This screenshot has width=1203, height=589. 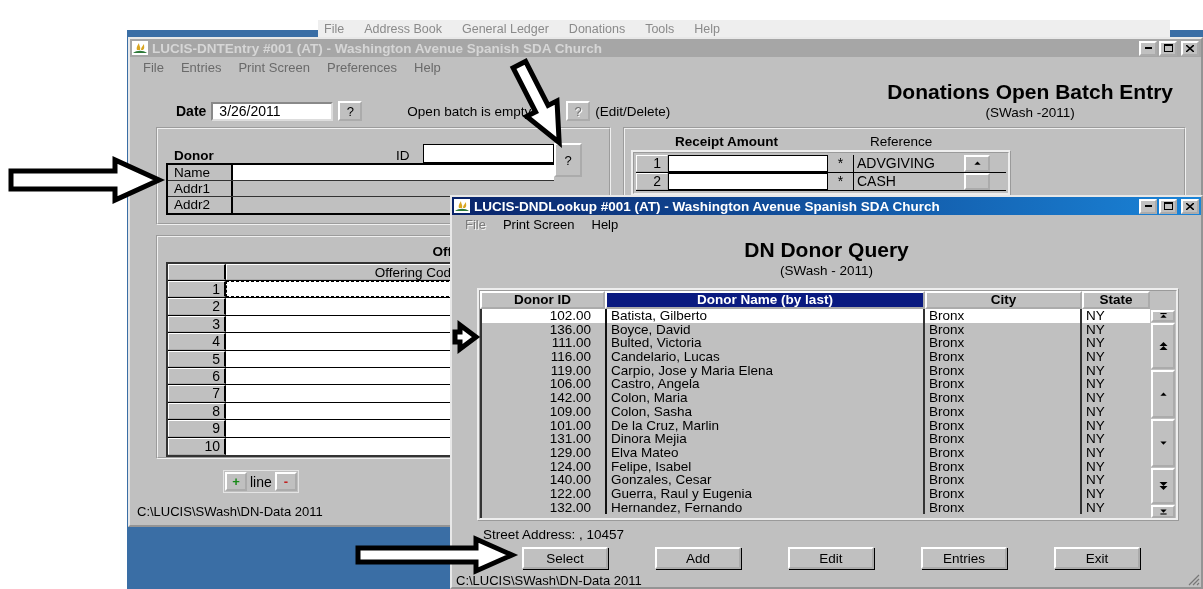 What do you see at coordinates (197, 376) in the screenshot?
I see `row-number: 6` at bounding box center [197, 376].